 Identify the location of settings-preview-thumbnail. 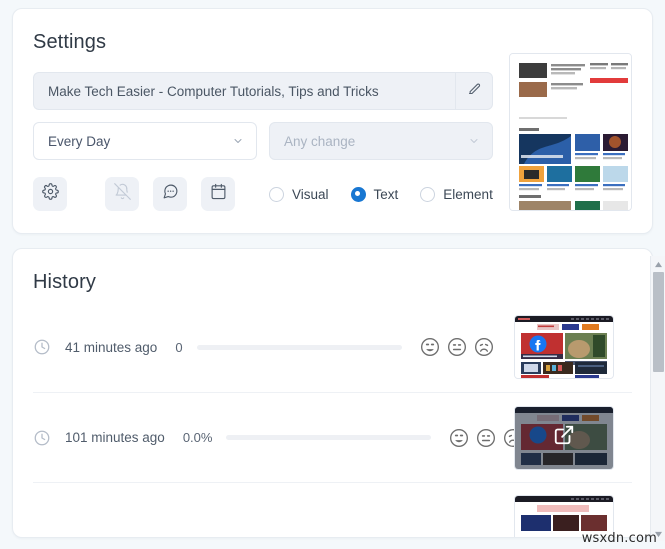
(570, 132).